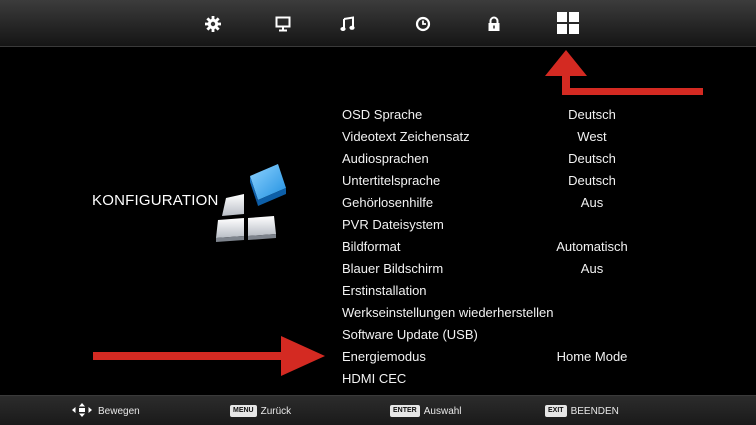 This screenshot has width=756, height=425. What do you see at coordinates (494, 24) in the screenshot?
I see `lock-icon` at bounding box center [494, 24].